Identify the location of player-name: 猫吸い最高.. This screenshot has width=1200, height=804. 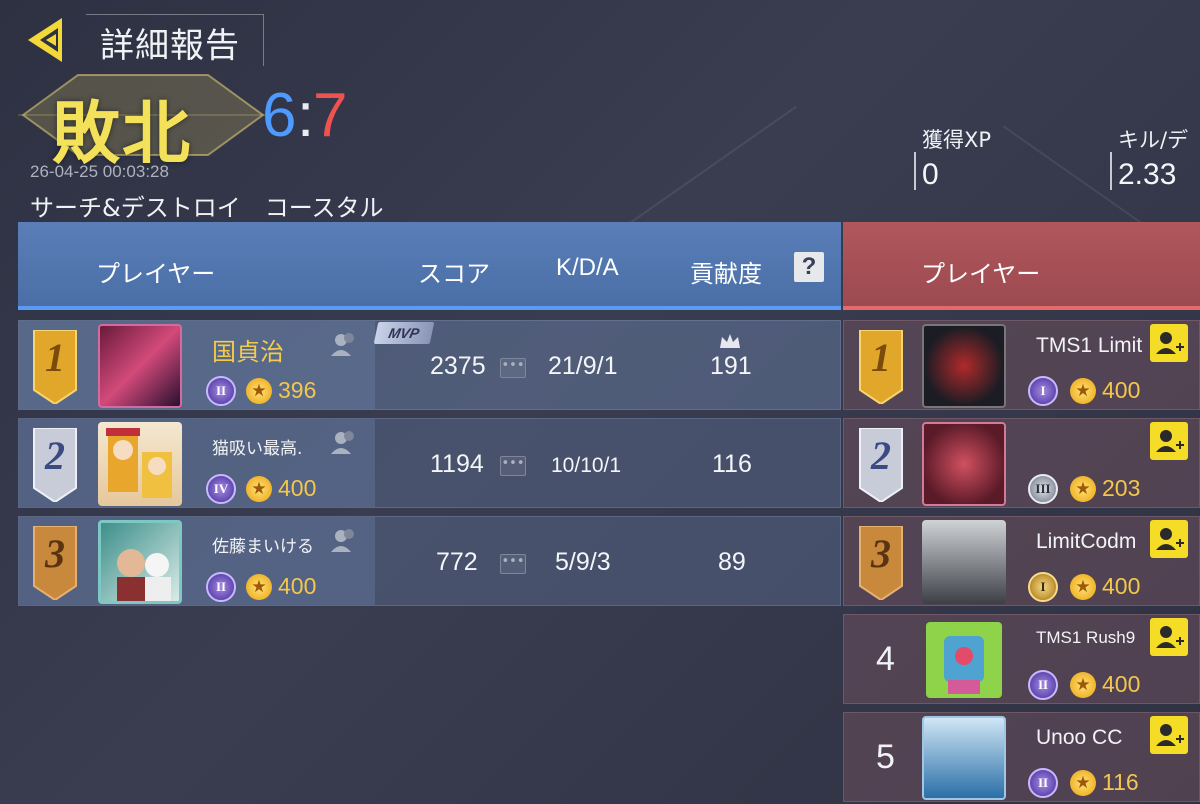
(257, 446).